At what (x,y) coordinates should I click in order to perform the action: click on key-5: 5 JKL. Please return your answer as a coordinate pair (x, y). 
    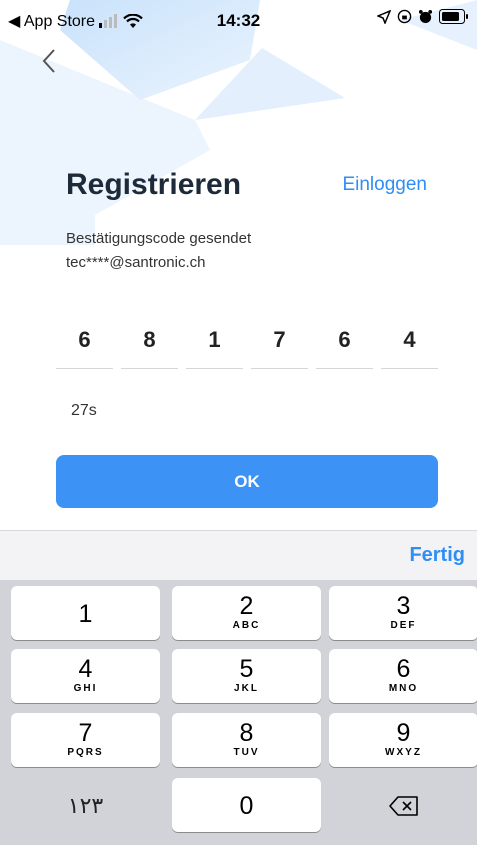
    Looking at the image, I should click on (246, 676).